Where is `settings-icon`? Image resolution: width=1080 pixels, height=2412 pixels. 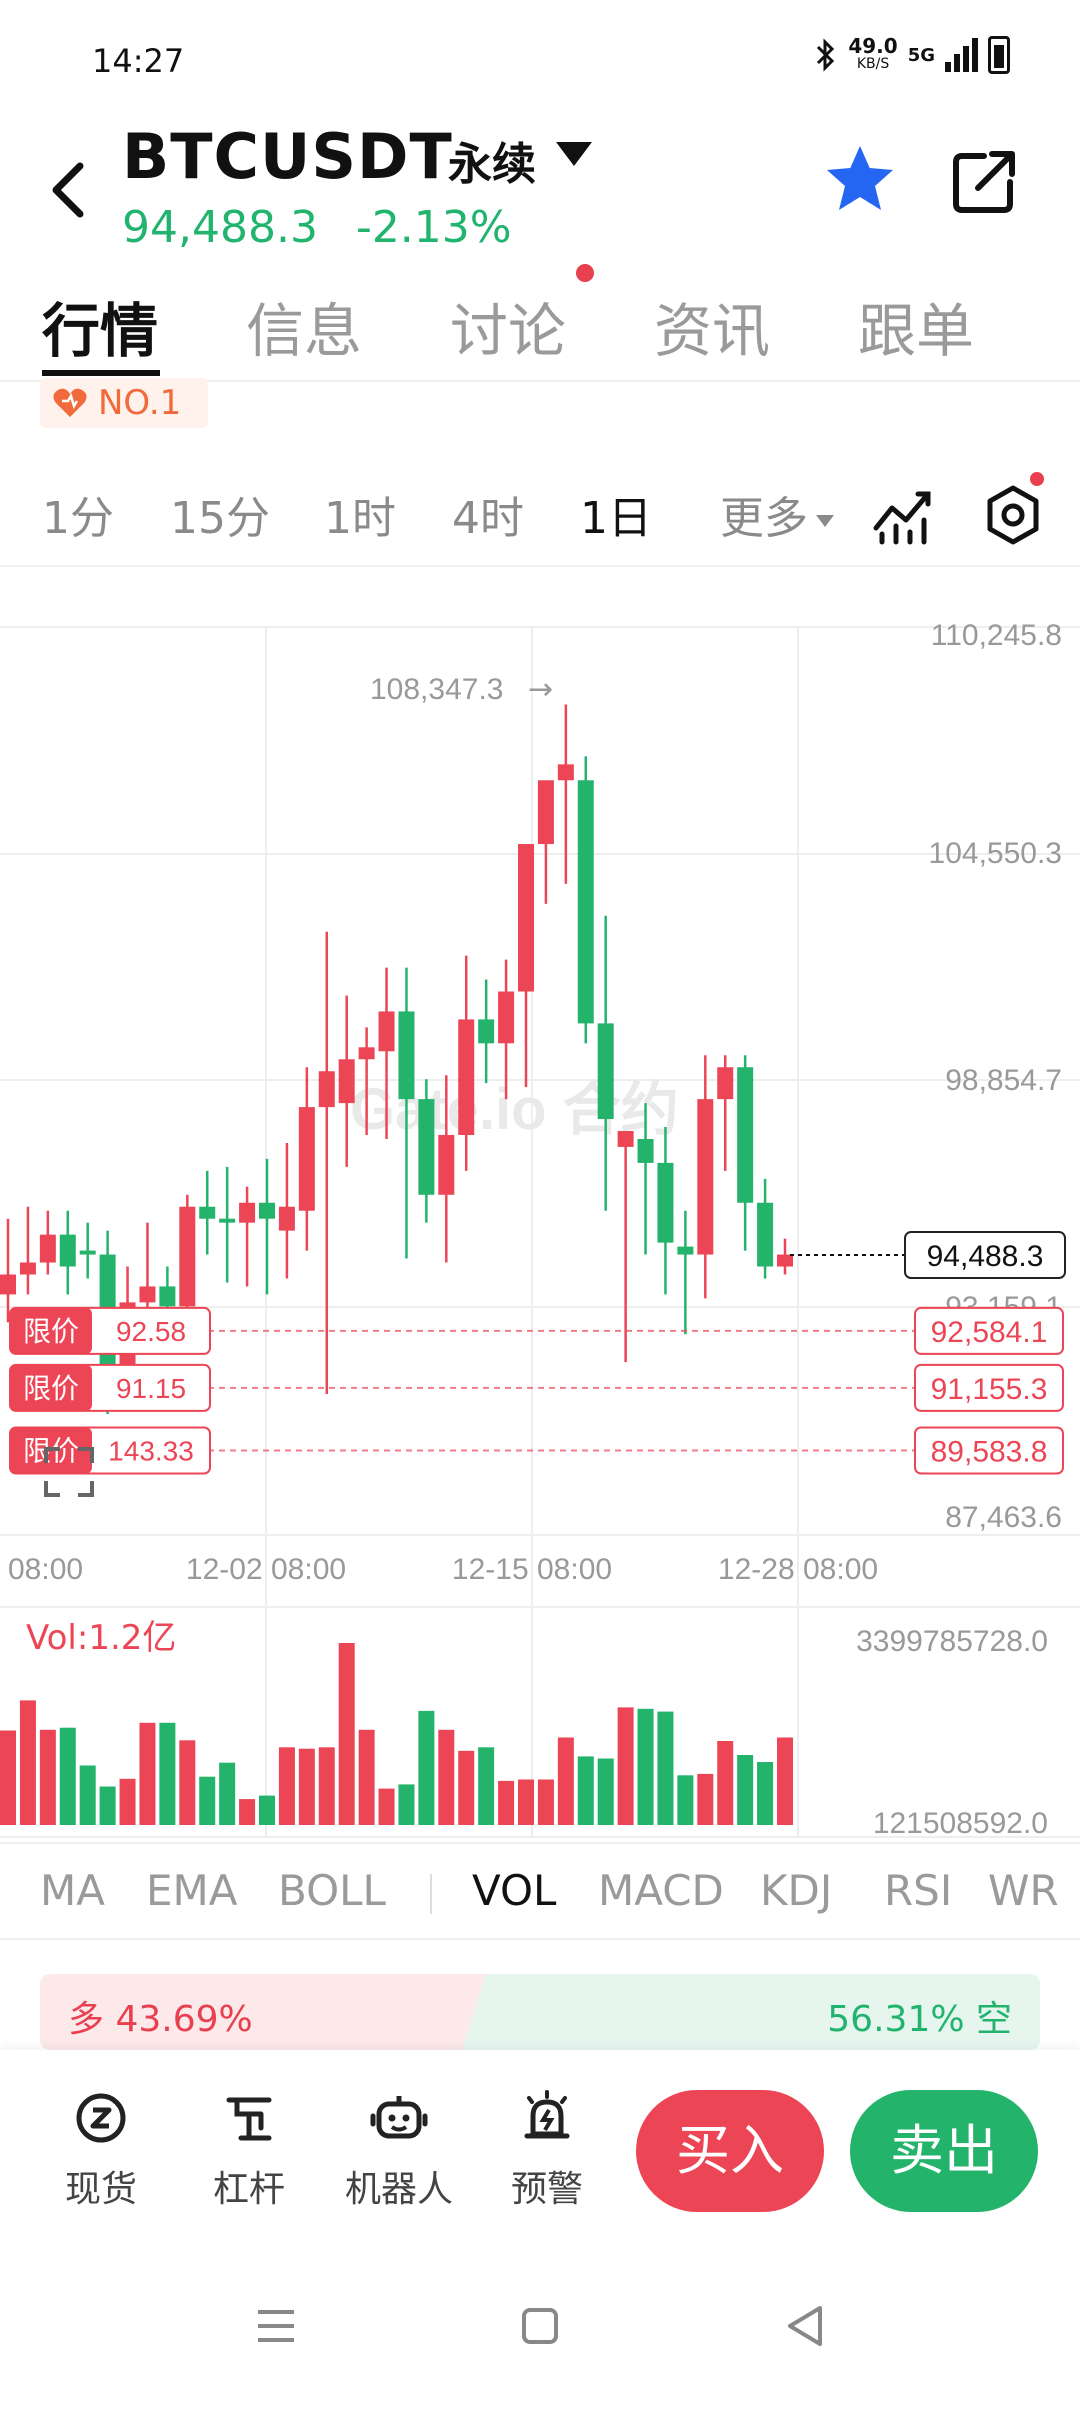 settings-icon is located at coordinates (1013, 515).